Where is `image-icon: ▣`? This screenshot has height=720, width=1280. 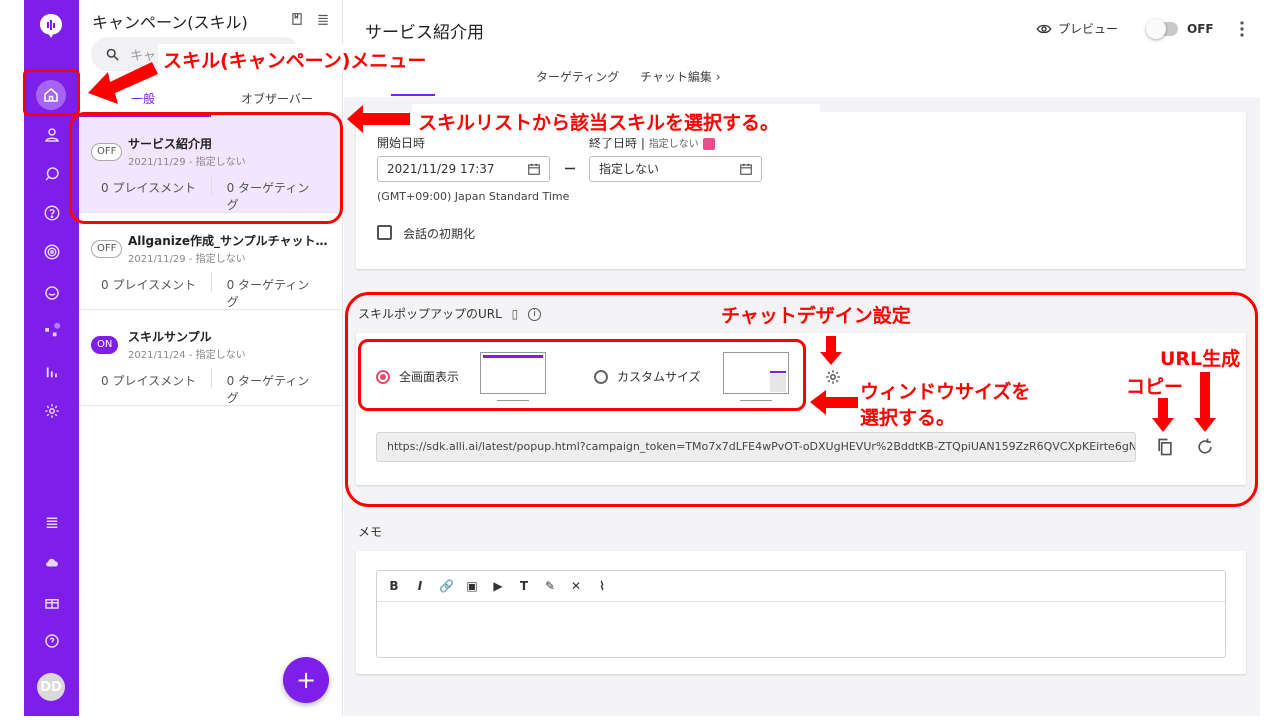 image-icon: ▣ is located at coordinates (472, 586).